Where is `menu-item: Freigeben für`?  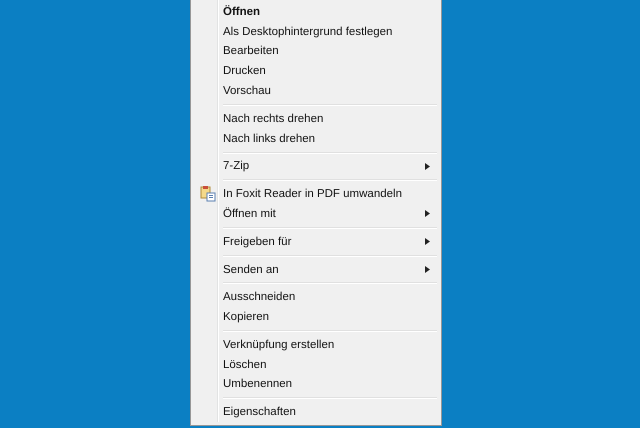 menu-item: Freigeben für is located at coordinates (316, 242).